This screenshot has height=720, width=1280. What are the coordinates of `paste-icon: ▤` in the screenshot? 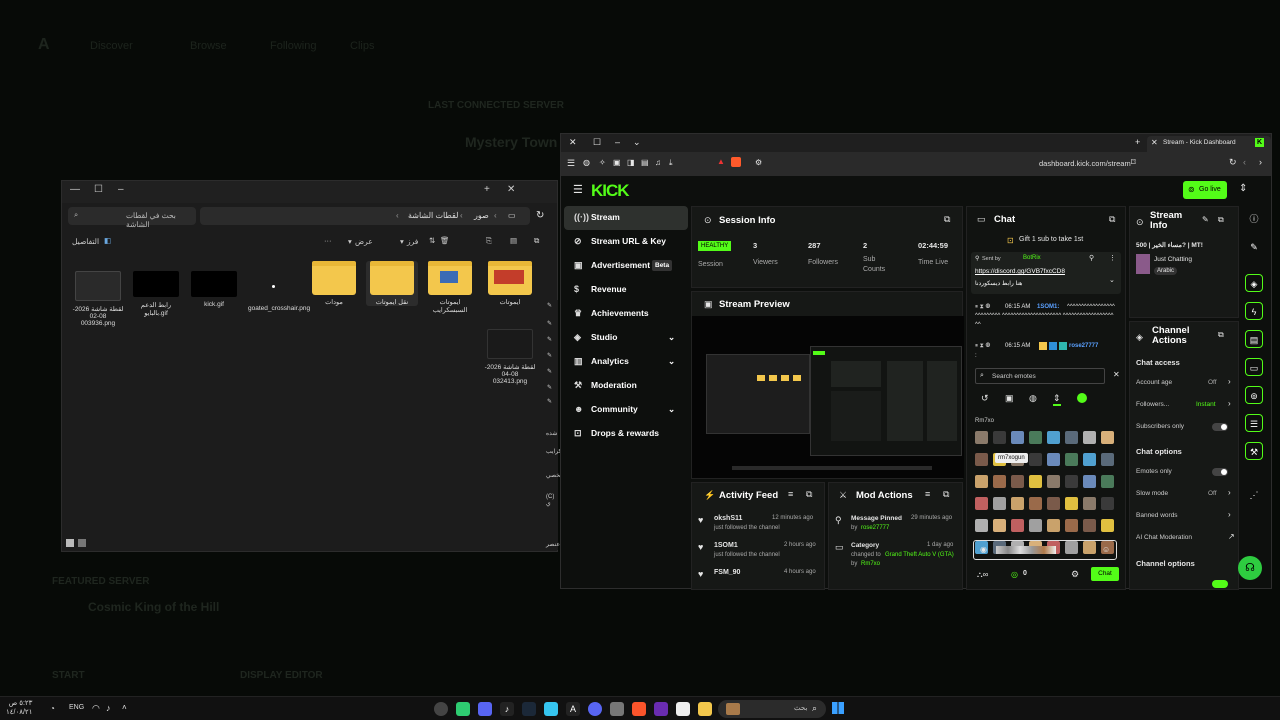 It's located at (513, 240).